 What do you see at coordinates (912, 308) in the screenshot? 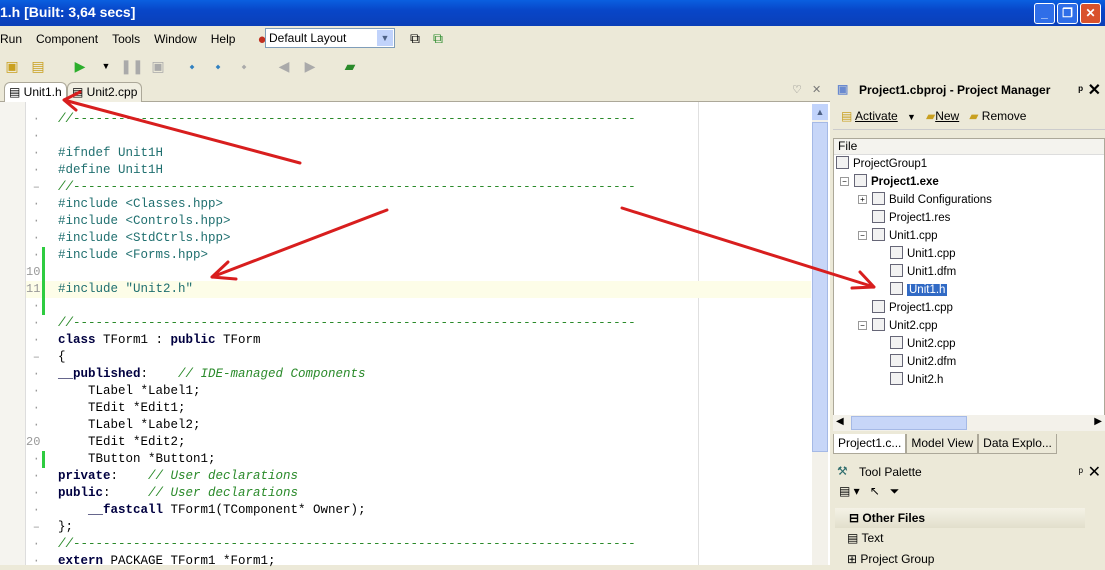
I see `tree-node: Project1.cpp` at bounding box center [912, 308].